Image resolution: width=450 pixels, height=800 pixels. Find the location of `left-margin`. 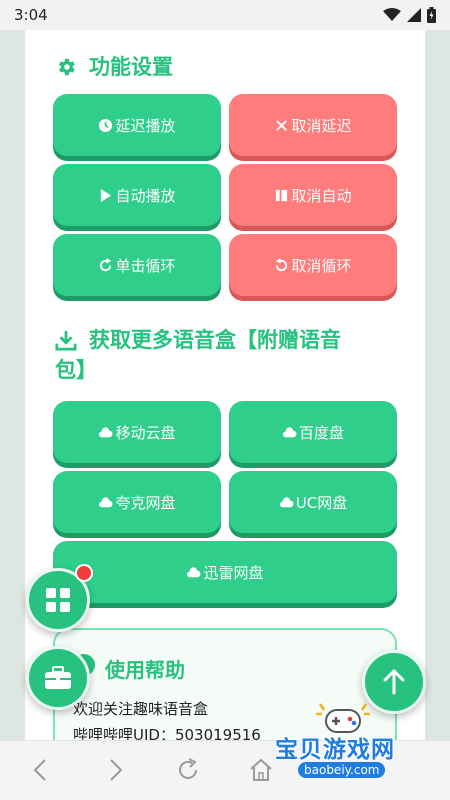

left-margin is located at coordinates (12, 385).